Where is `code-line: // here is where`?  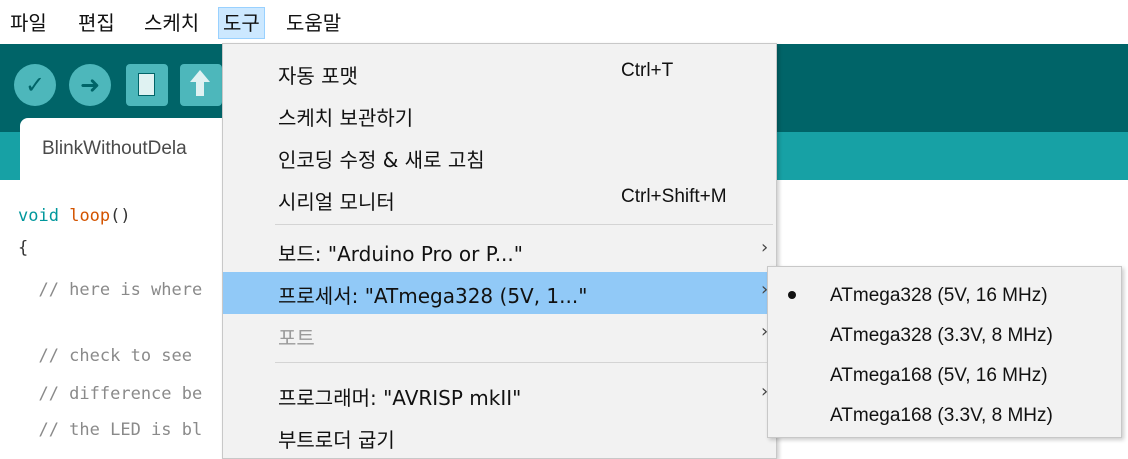 code-line: // here is where is located at coordinates (110, 290).